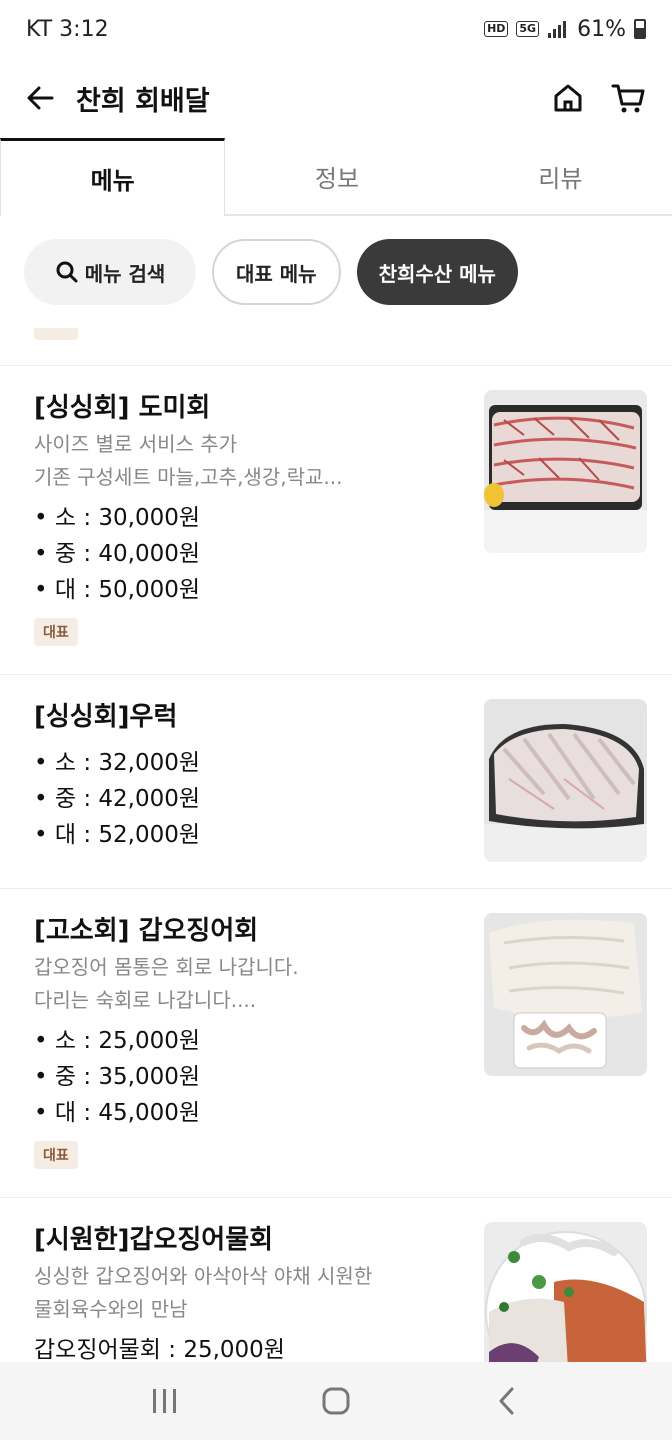  I want to click on home-circle-icon, so click(336, 1401).